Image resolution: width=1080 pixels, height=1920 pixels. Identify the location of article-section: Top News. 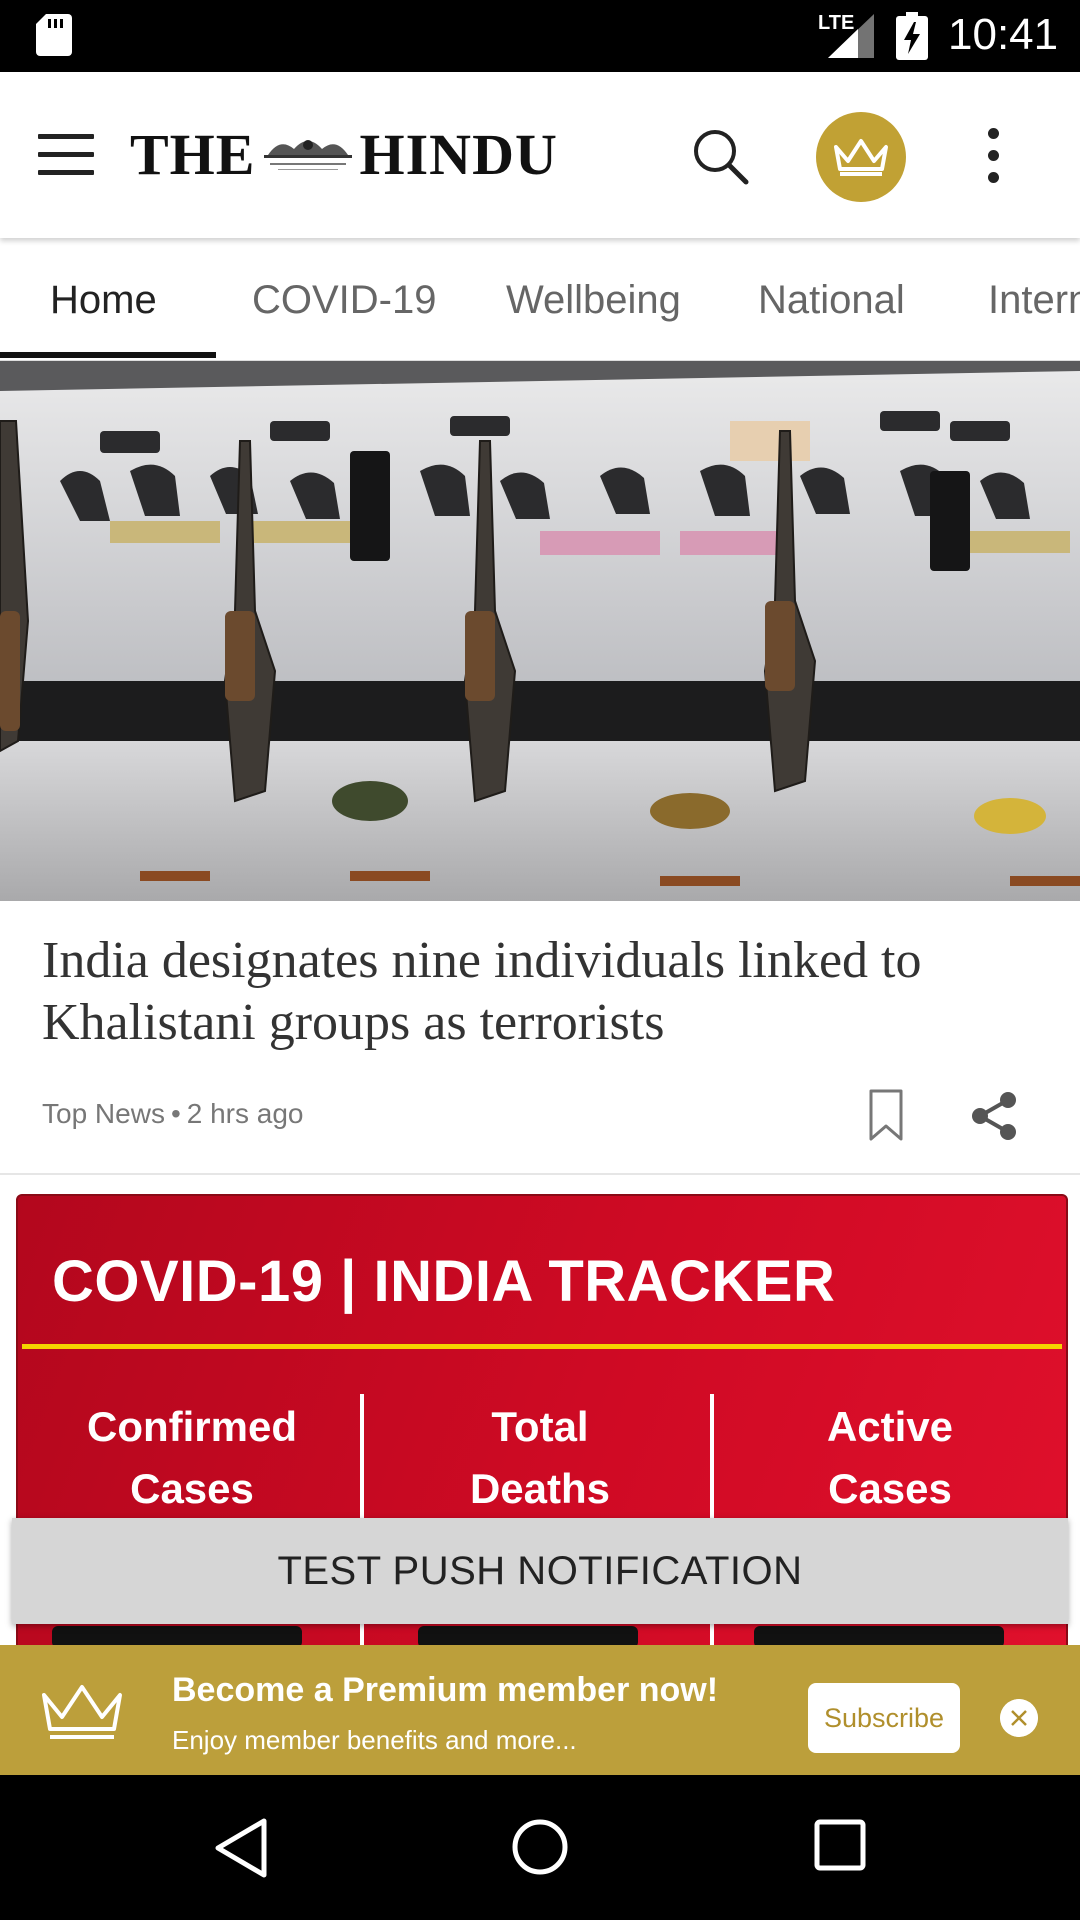
(103, 1113).